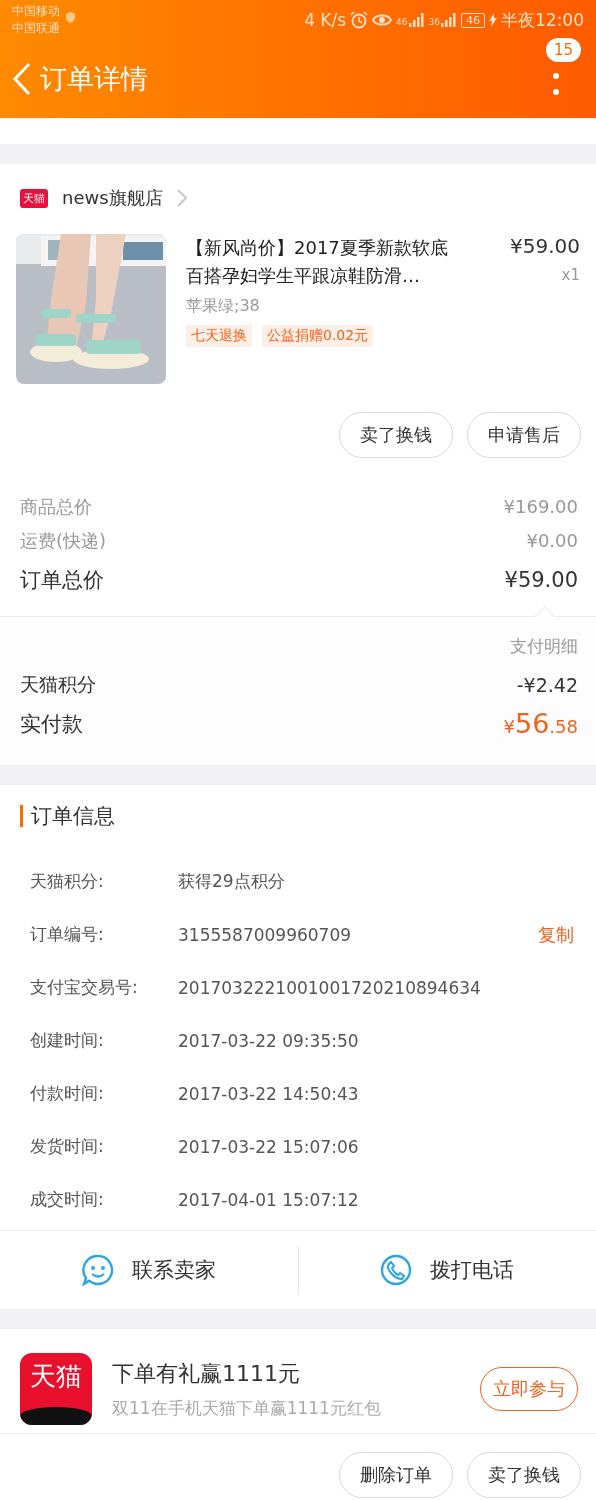  Describe the element at coordinates (318, 336) in the screenshot. I see `service-tag: 公益捐赠0.02元` at that location.